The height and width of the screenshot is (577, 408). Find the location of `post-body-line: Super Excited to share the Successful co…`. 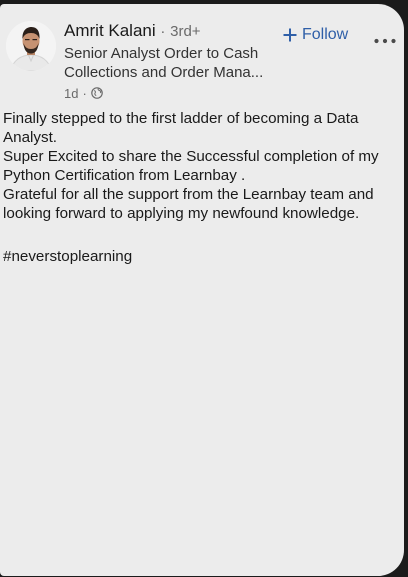

post-body-line: Super Excited to share the Successful co… is located at coordinates (191, 156).